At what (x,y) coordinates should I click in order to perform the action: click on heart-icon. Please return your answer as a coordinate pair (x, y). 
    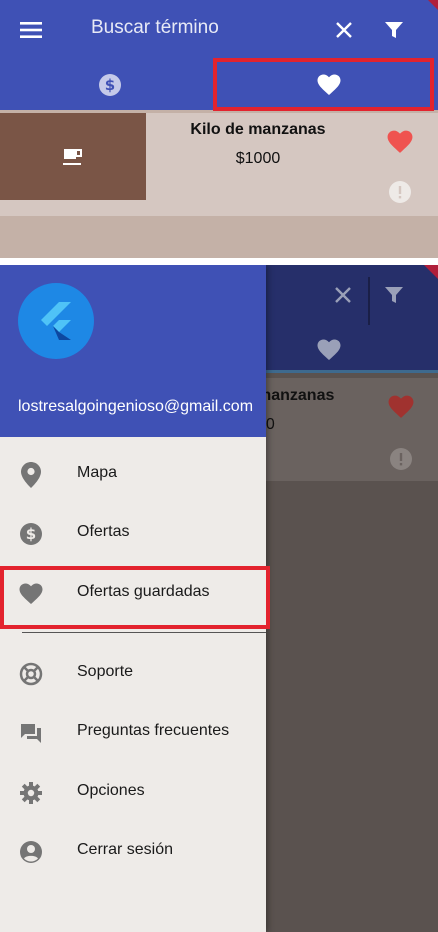
    Looking at the image, I should click on (329, 349).